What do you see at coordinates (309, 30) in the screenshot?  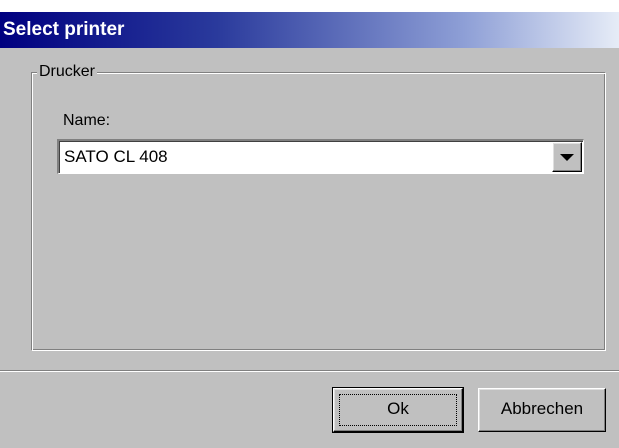 I see `title-bar: Select printer` at bounding box center [309, 30].